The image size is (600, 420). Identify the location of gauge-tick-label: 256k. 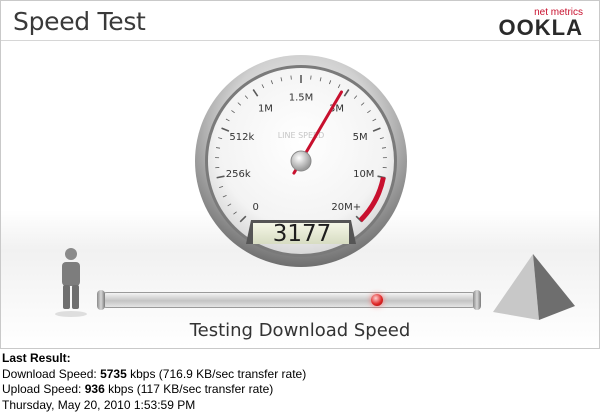
(238, 174).